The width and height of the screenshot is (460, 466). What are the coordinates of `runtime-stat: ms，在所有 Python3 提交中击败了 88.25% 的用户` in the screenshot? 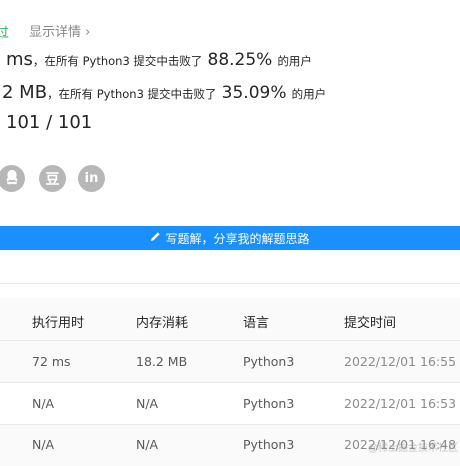 It's located at (159, 59).